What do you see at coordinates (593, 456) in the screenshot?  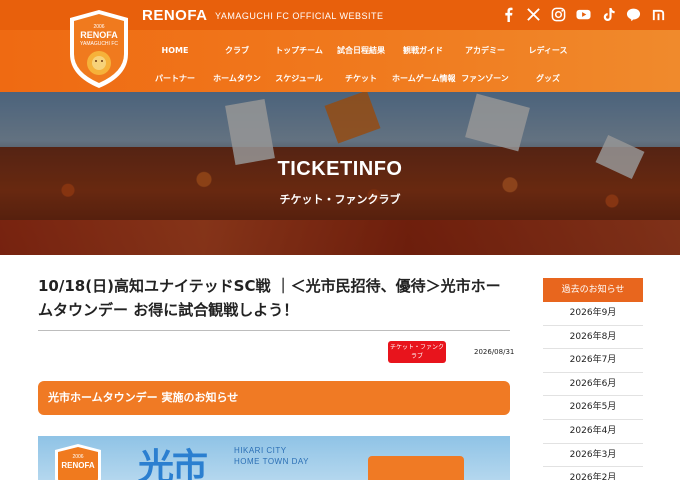 I see `archive-item: 2026年3月` at bounding box center [593, 456].